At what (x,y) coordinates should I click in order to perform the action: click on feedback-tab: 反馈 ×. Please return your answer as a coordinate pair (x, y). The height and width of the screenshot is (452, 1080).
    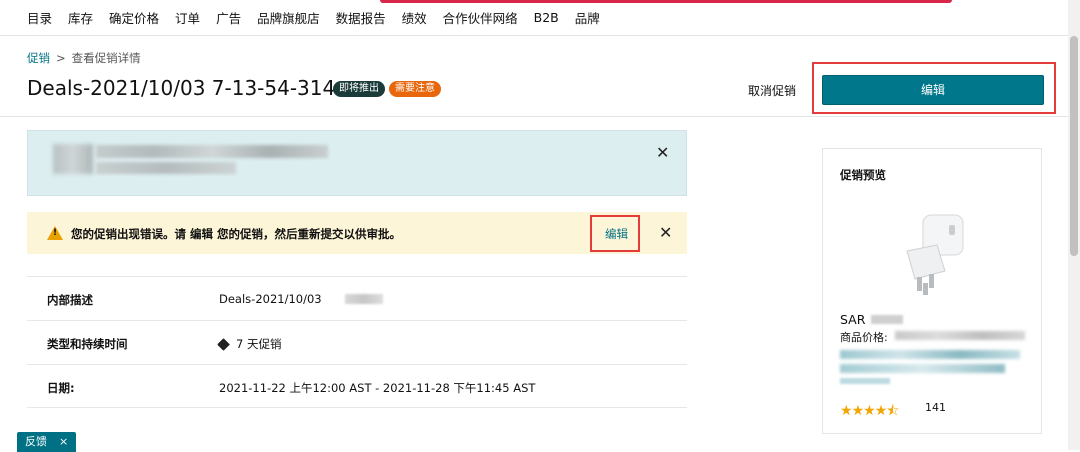
    Looking at the image, I should click on (47, 442).